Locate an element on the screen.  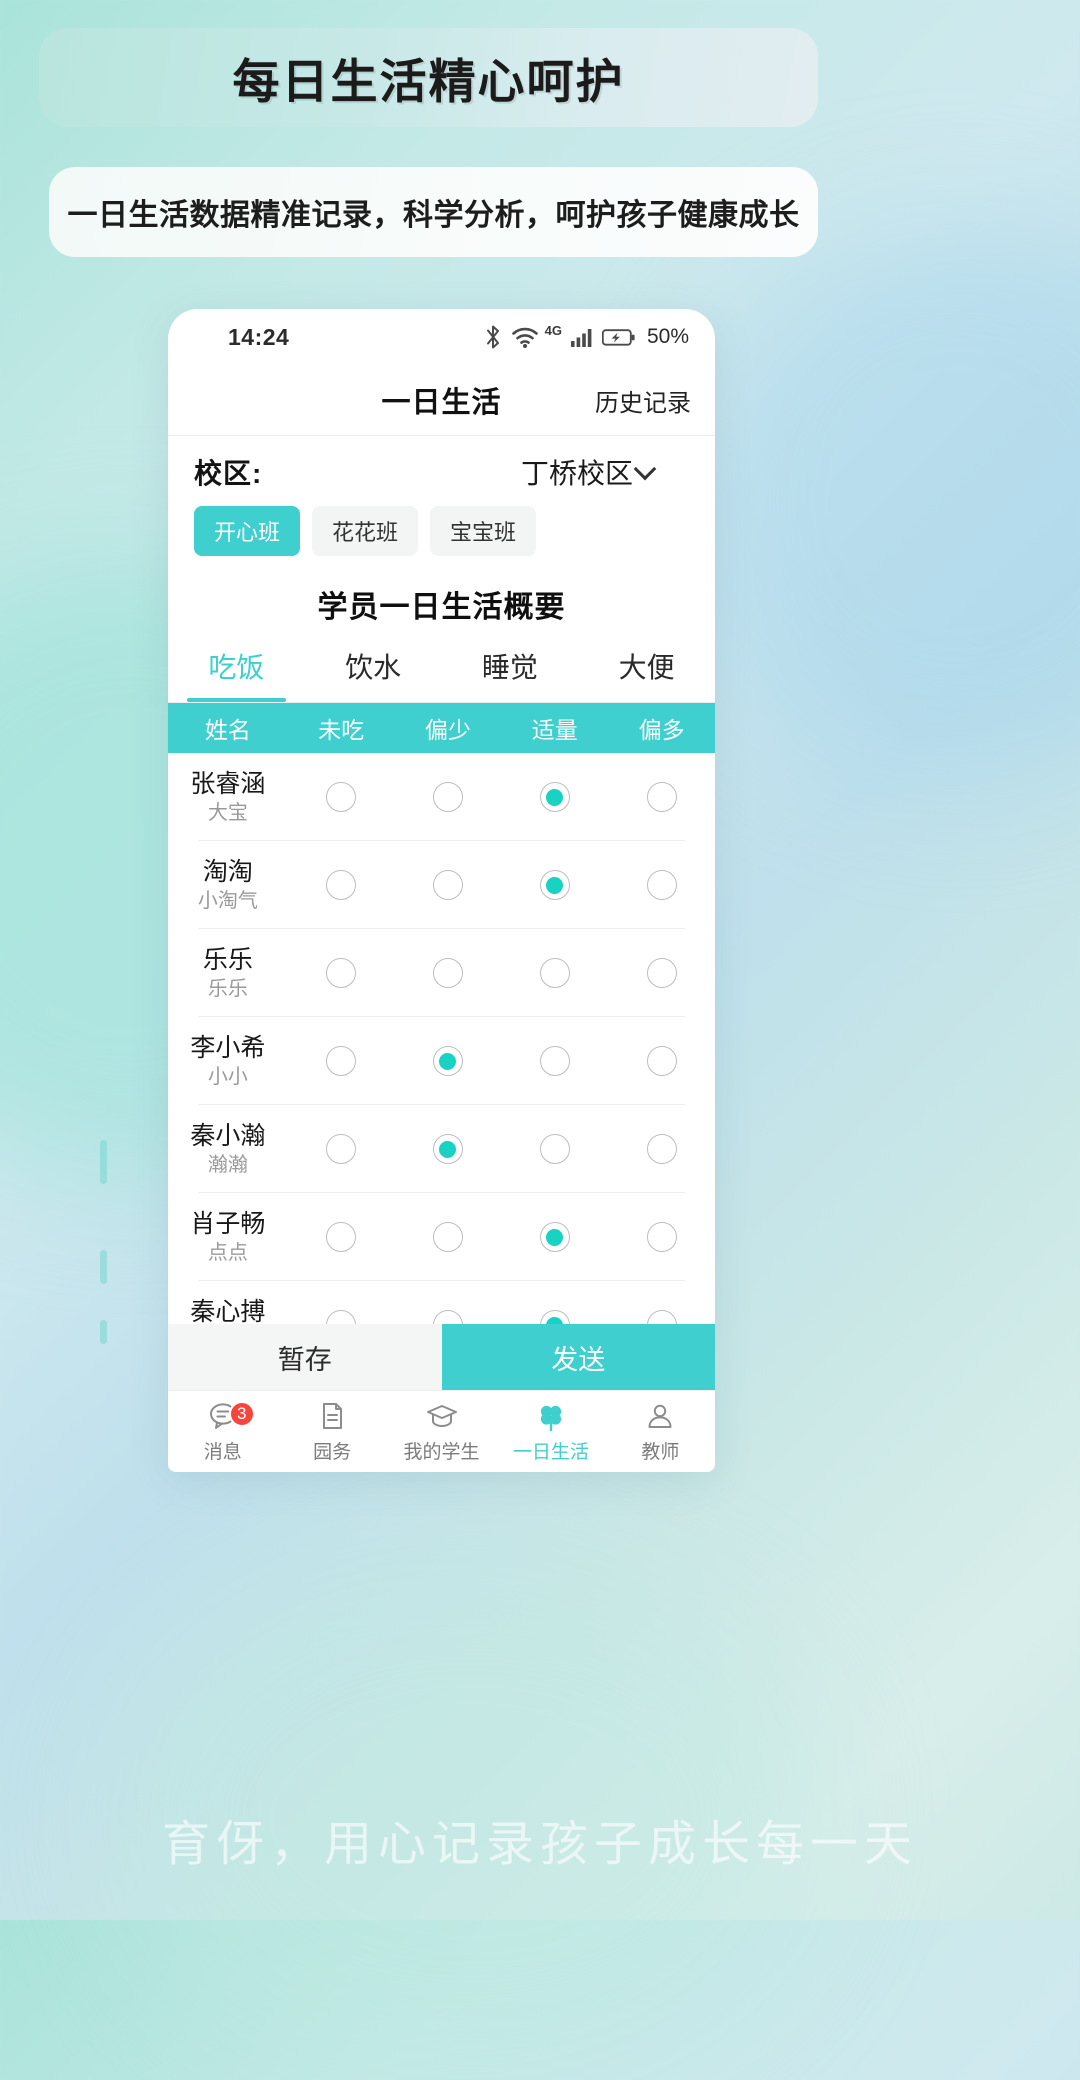
campus-selector-row: 校区: 丁桥校区 is located at coordinates (441, 467).